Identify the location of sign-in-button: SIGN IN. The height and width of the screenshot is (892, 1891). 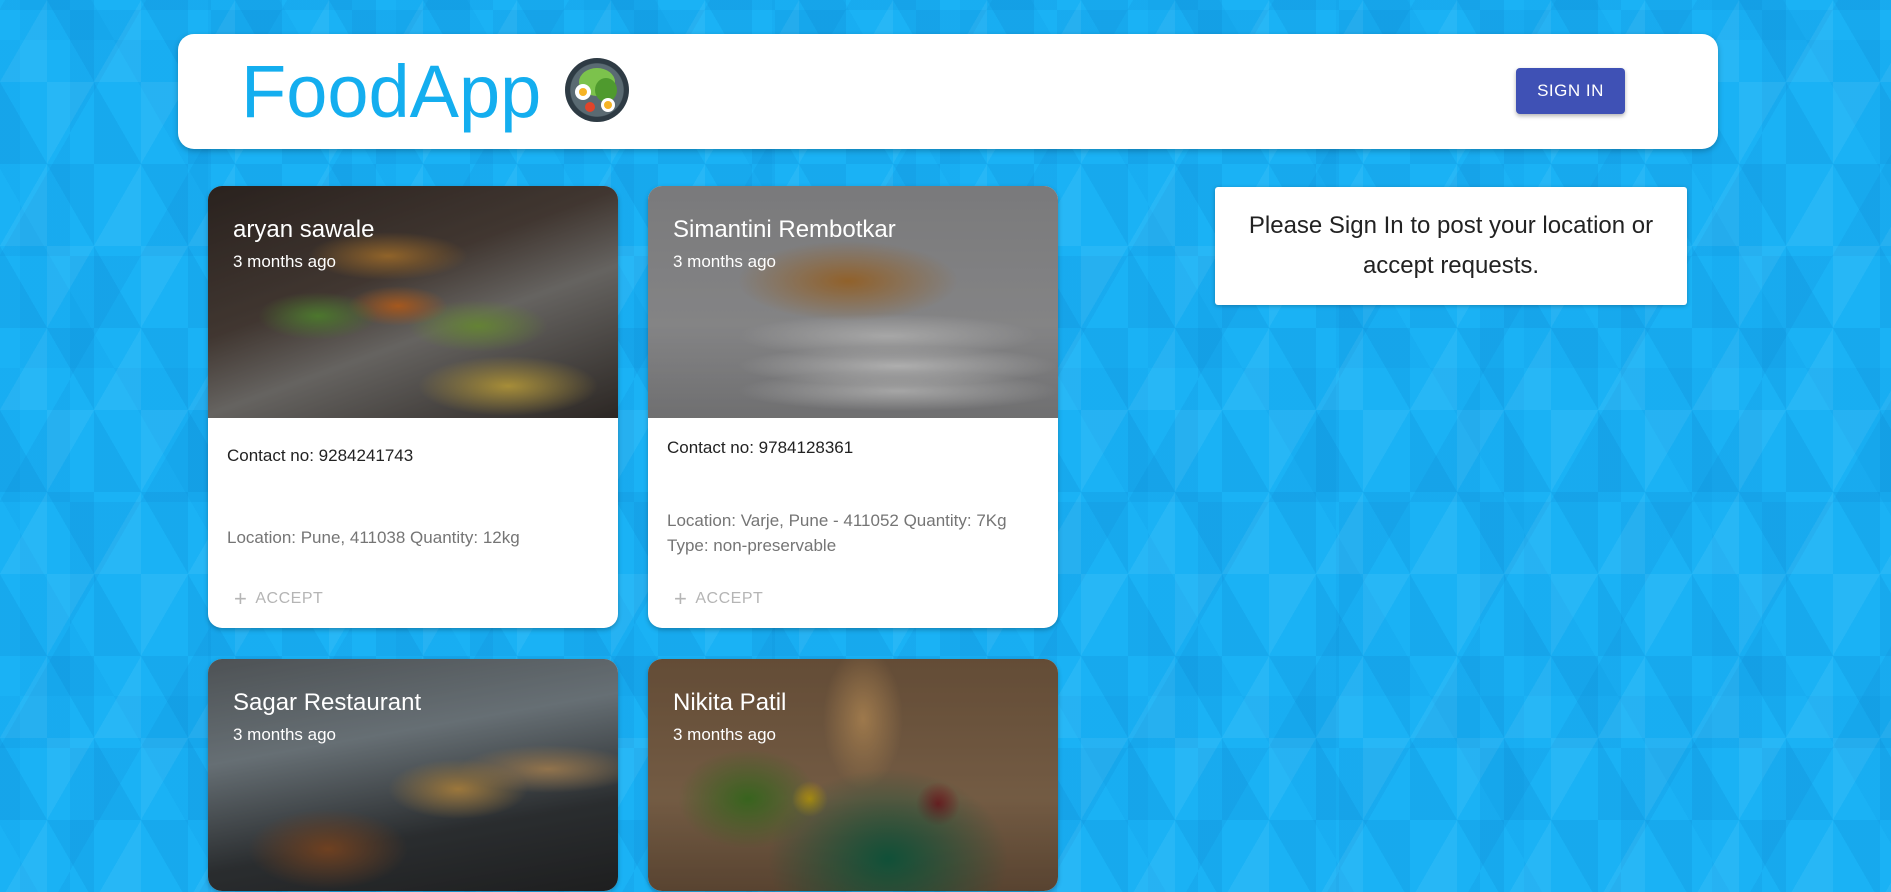
(1570, 91).